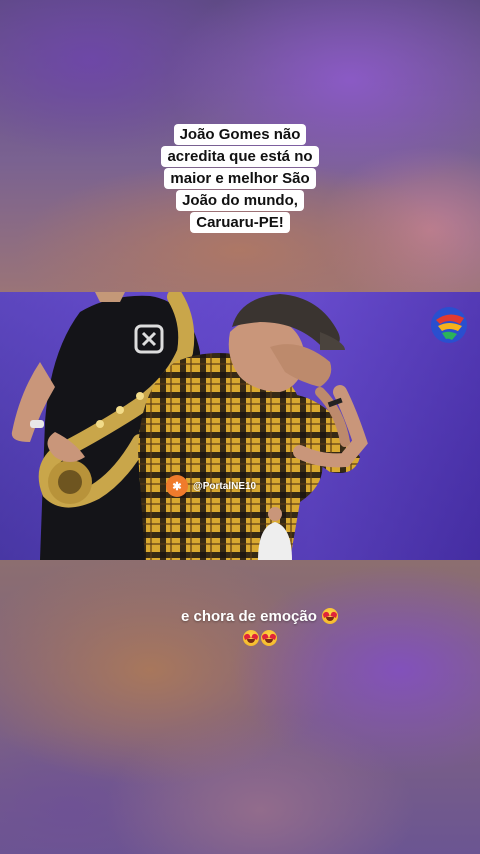 This screenshot has height=854, width=480. What do you see at coordinates (260, 628) in the screenshot?
I see `bottom-caption: e chora de emoção` at bounding box center [260, 628].